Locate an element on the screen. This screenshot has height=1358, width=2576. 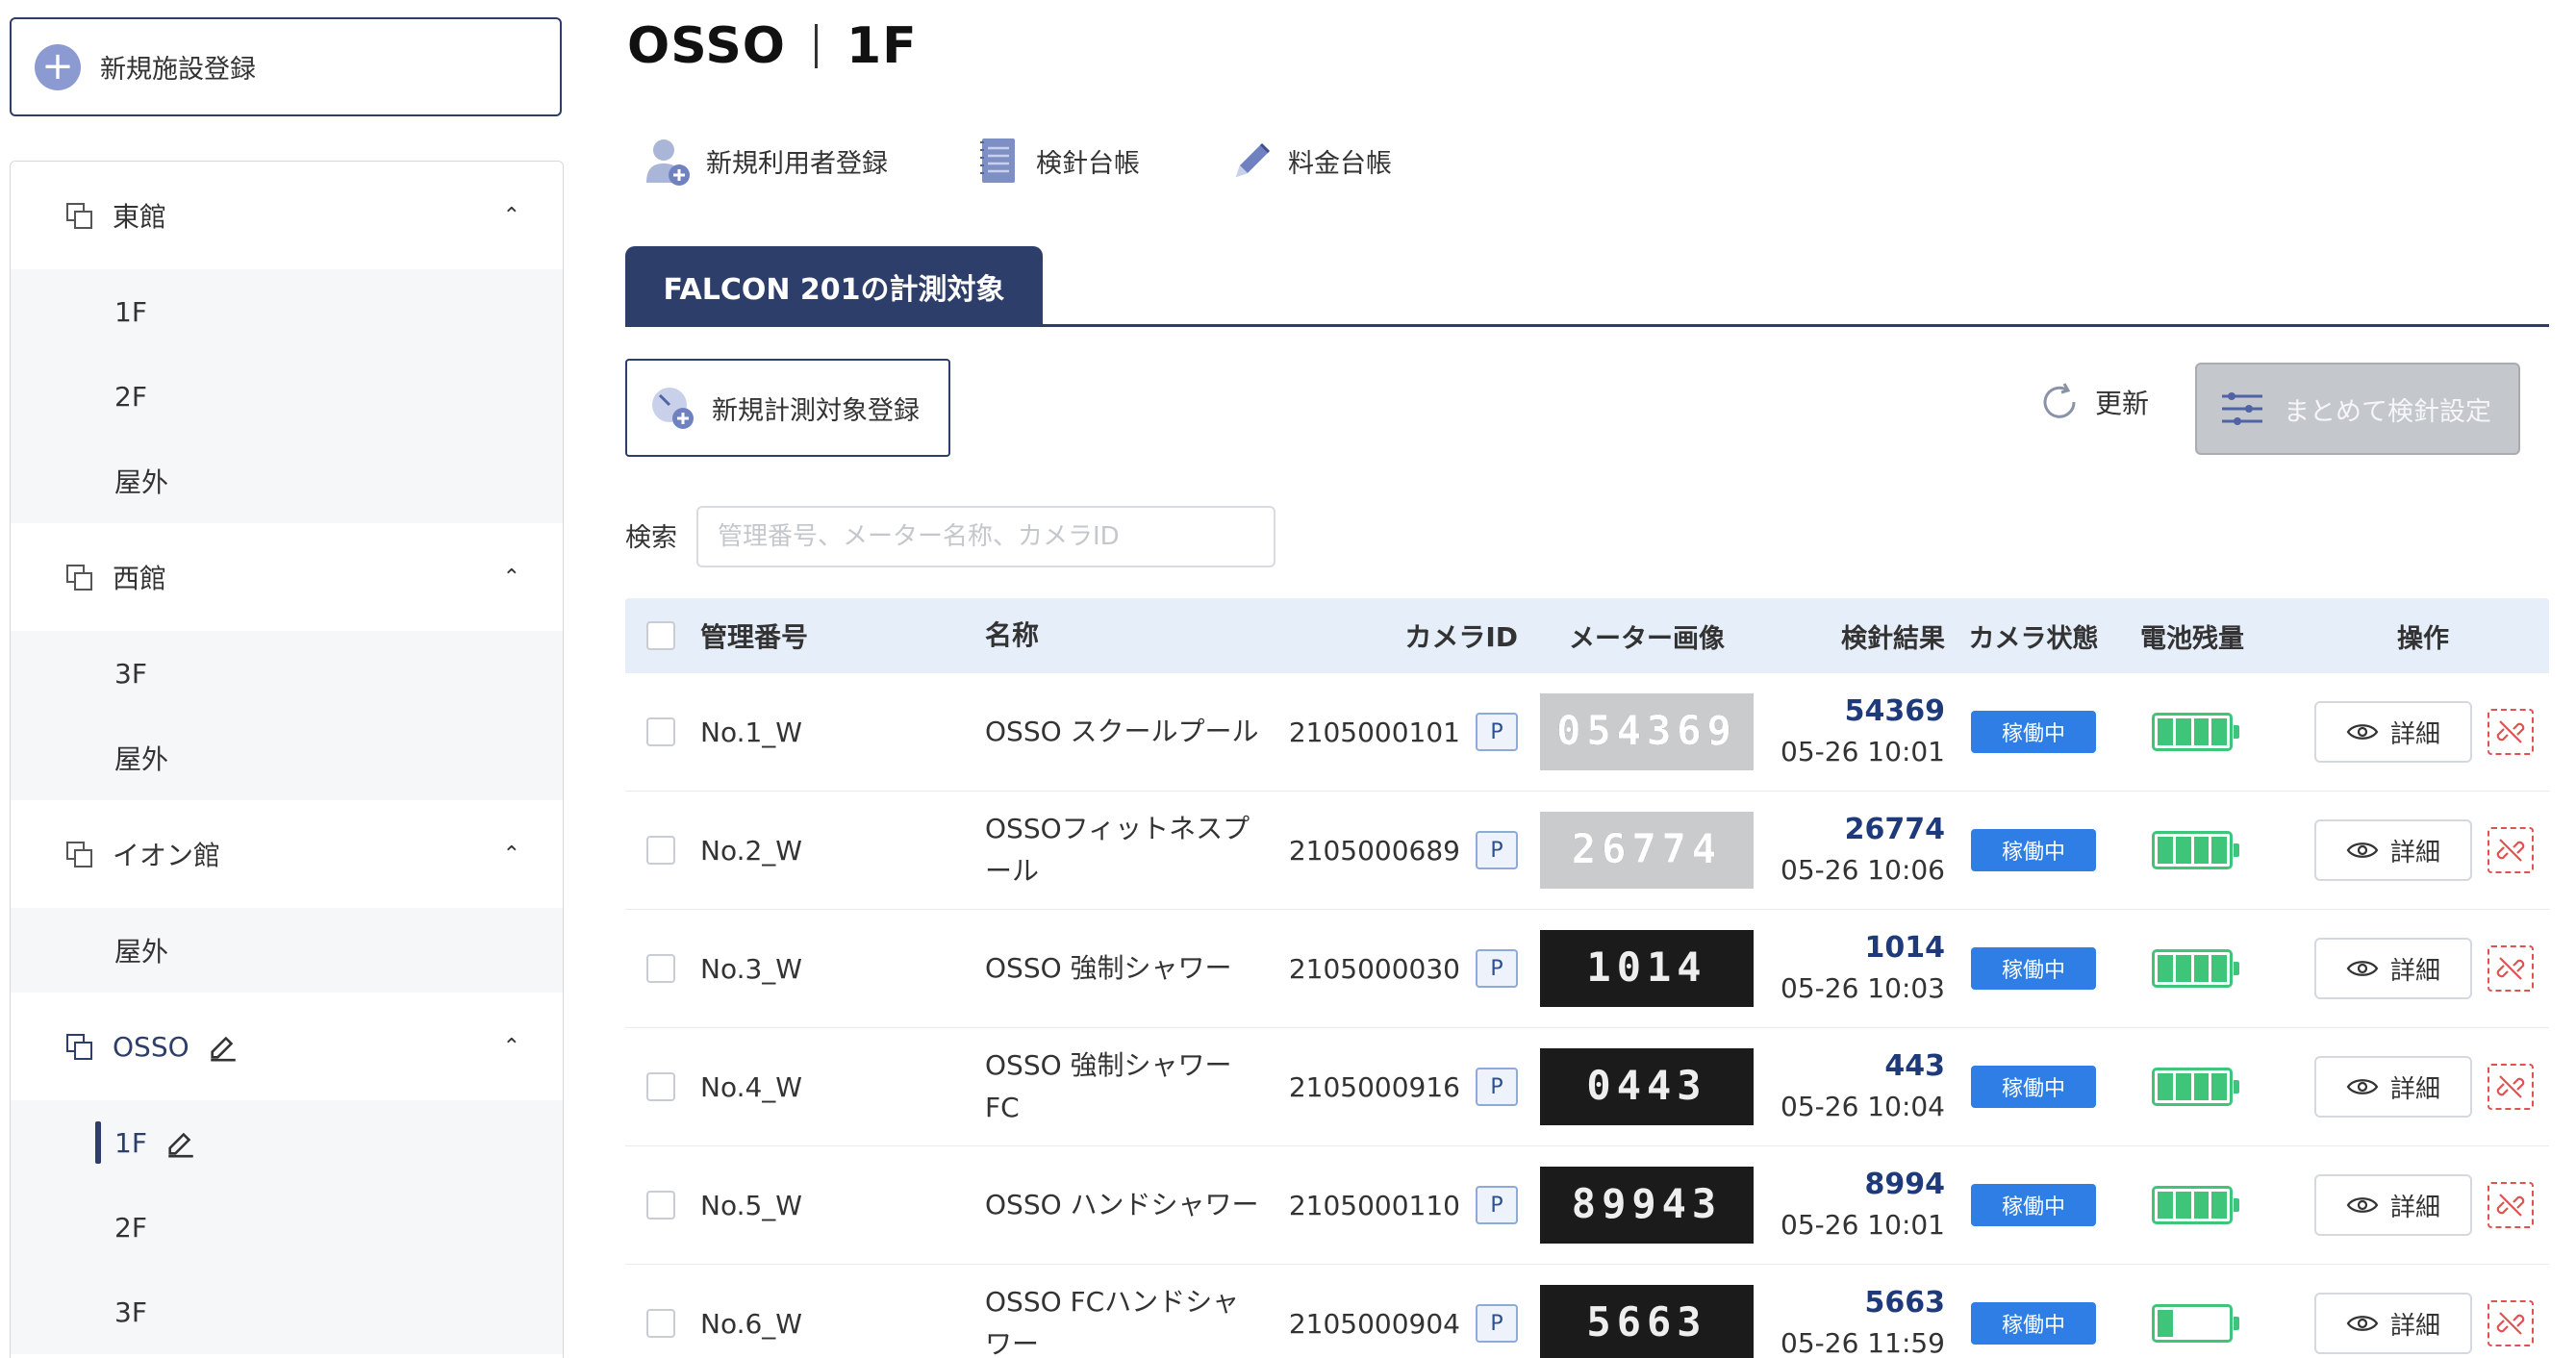
plus-circle-icon: + is located at coordinates (58, 67).